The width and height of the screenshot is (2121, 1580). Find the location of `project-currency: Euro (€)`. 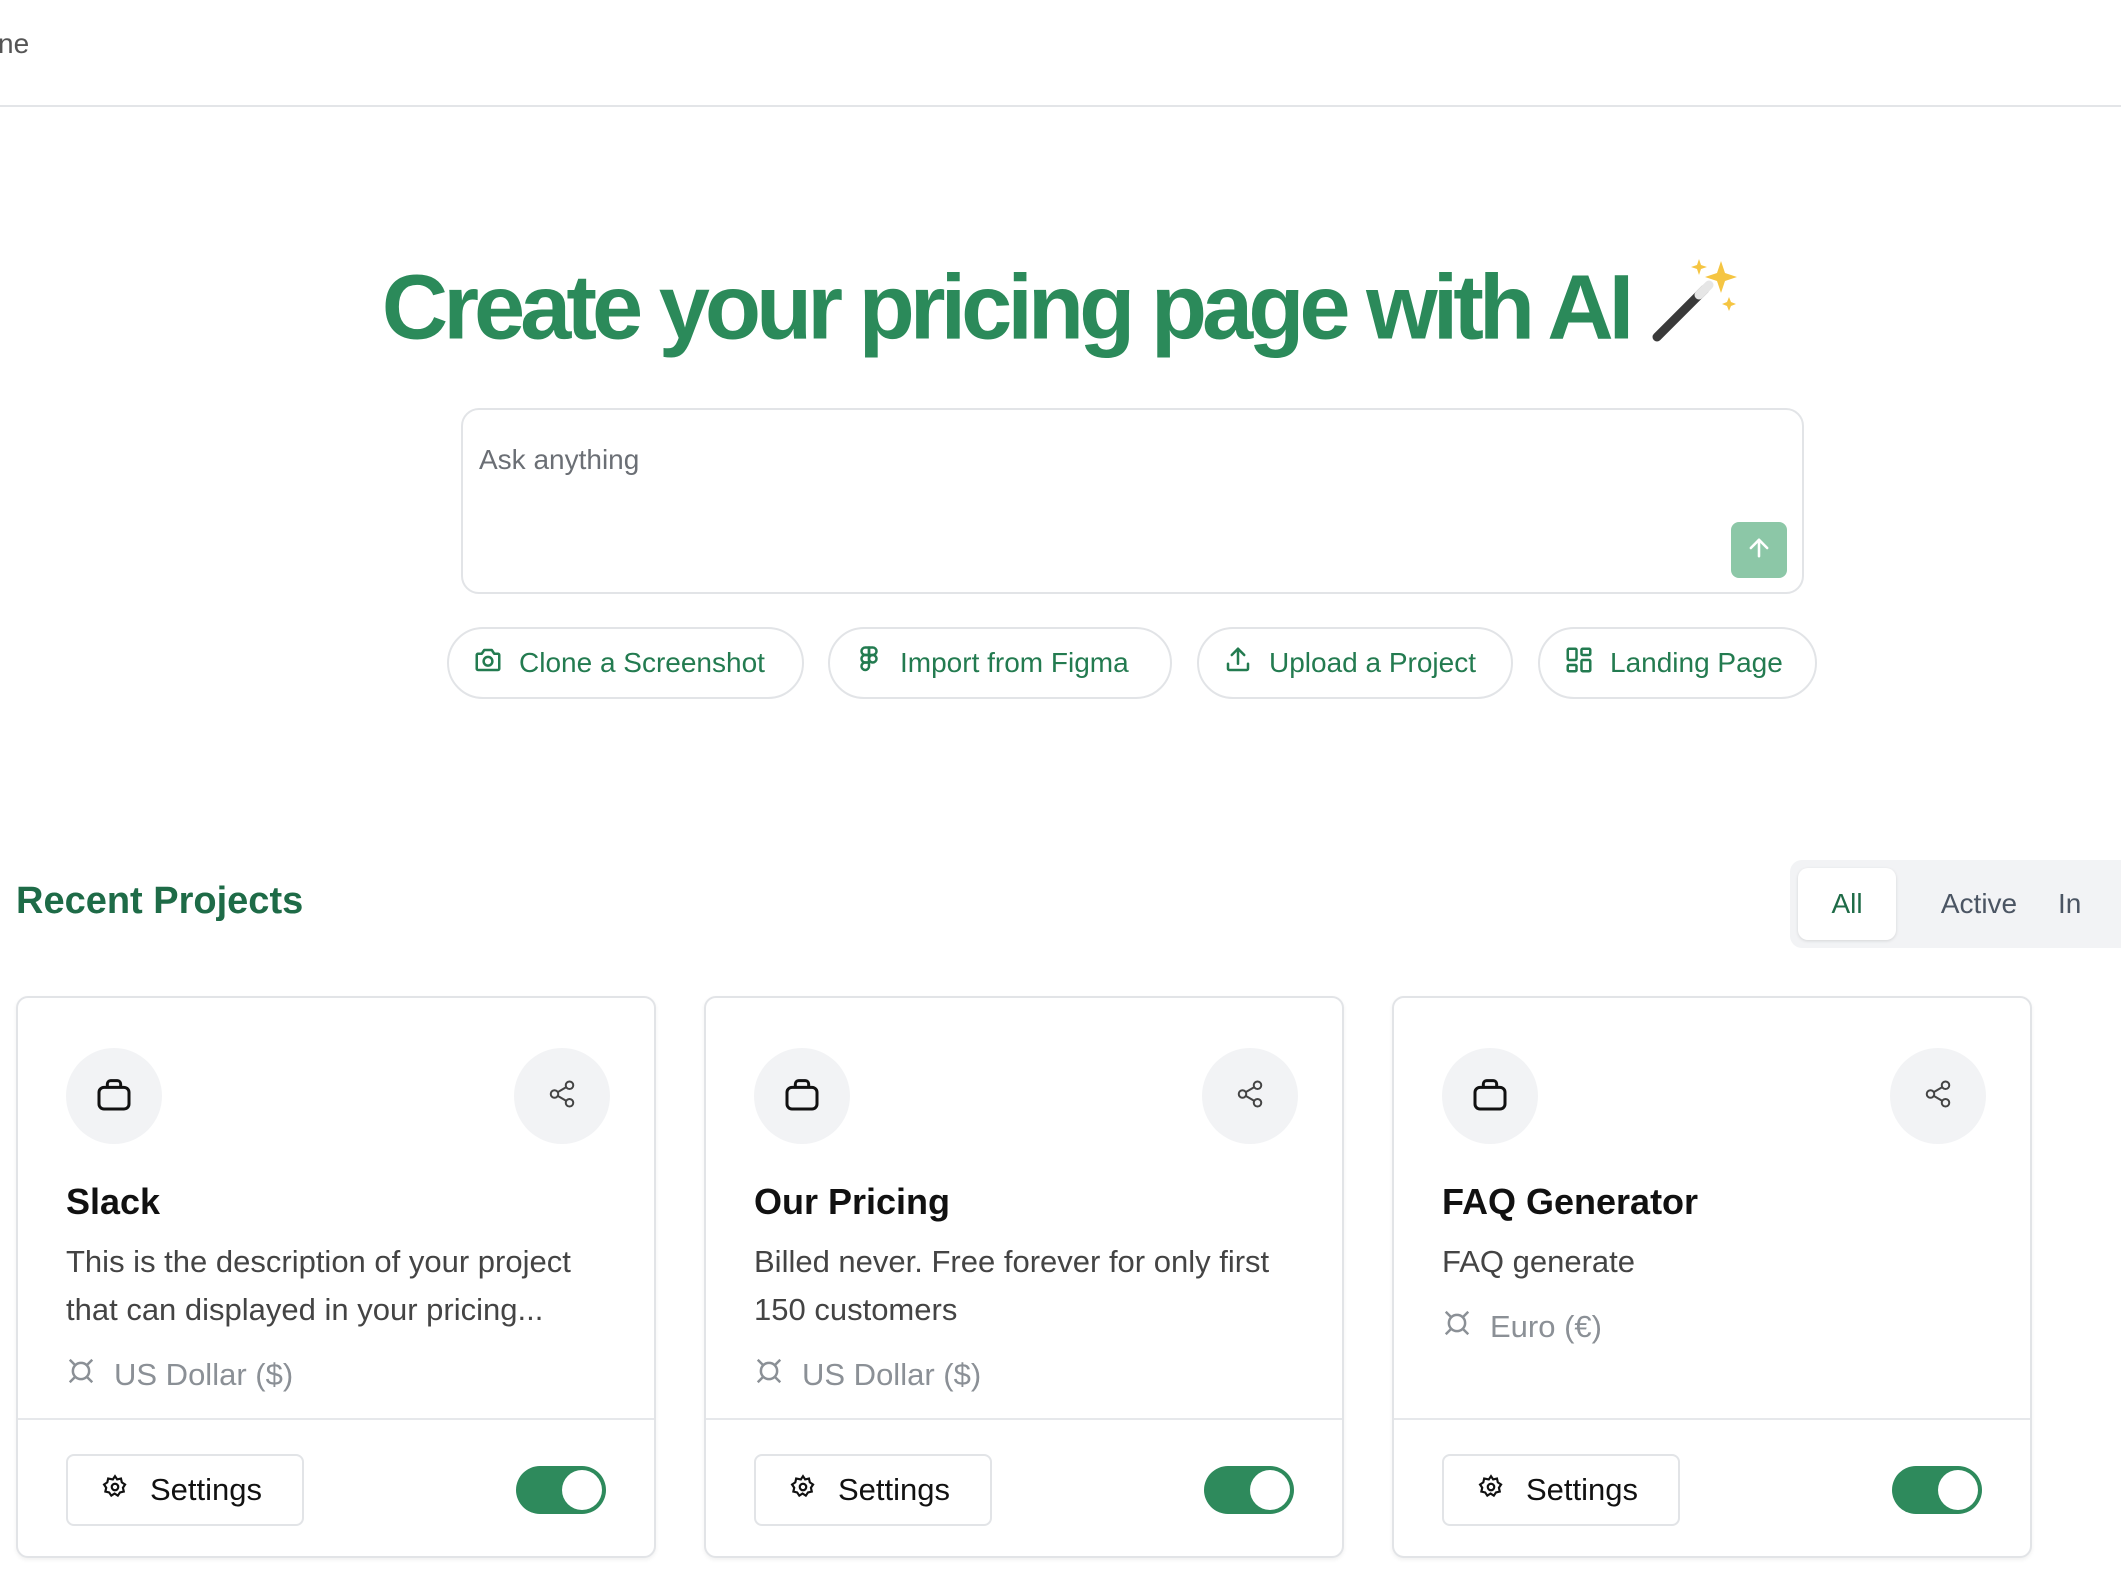

project-currency: Euro (€) is located at coordinates (1522, 1327).